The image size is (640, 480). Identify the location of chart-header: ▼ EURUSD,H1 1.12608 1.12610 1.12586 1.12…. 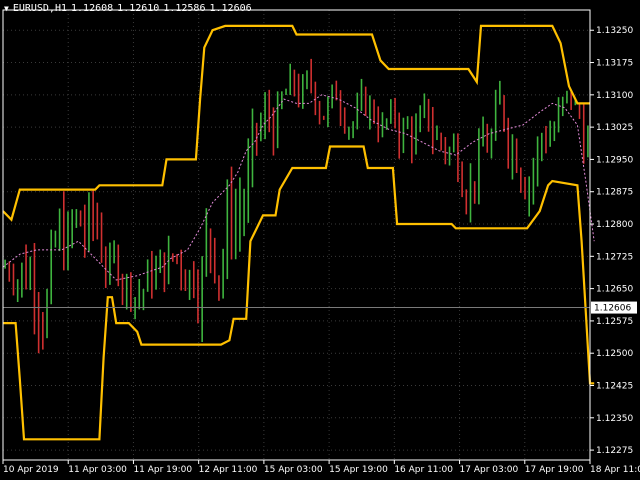
(128, 8).